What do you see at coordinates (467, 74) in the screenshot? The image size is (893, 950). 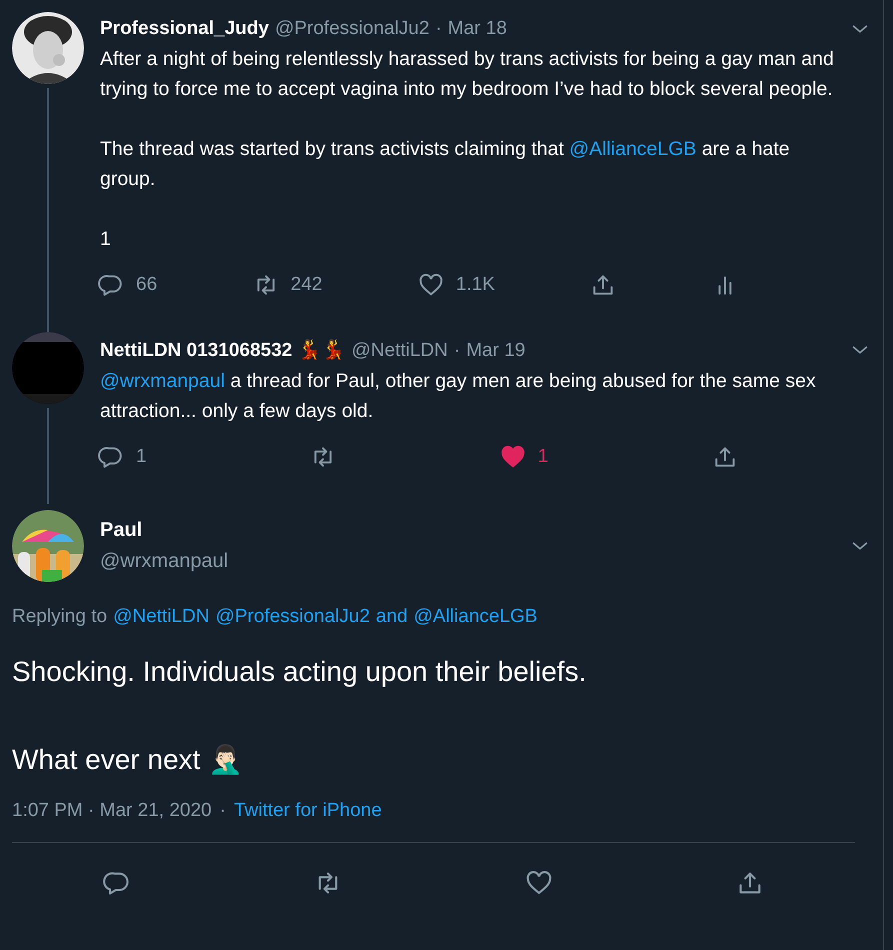 I see `tweet-text: After a night of being relentlessly harassed by trans activists for being a gay man and trying to force me to accept vagina into my bedroom I’ve had to block several people.` at bounding box center [467, 74].